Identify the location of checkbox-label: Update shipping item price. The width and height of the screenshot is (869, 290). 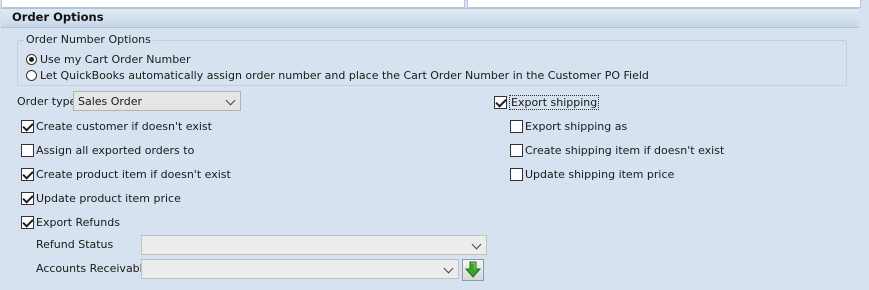
(600, 174).